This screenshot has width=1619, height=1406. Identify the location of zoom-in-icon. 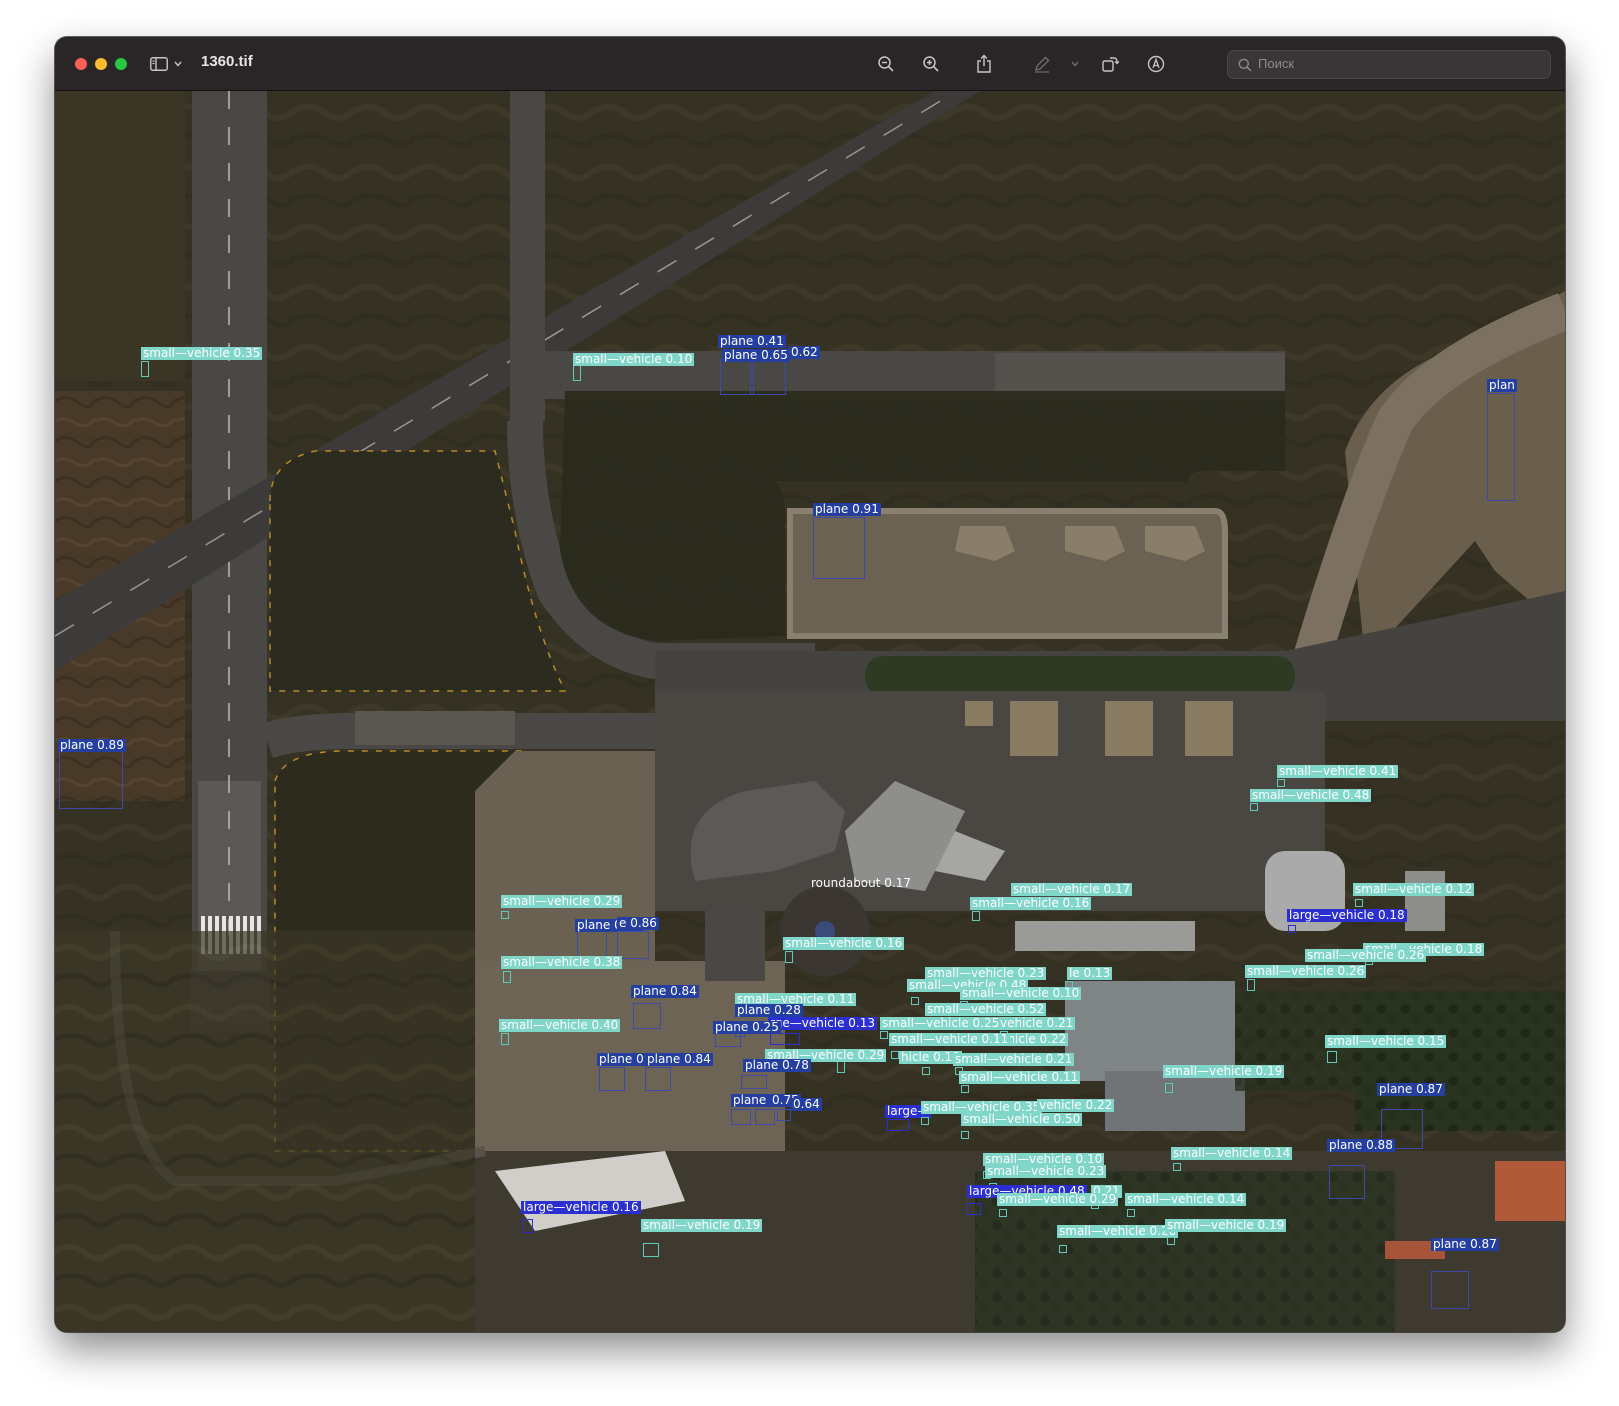
(931, 64).